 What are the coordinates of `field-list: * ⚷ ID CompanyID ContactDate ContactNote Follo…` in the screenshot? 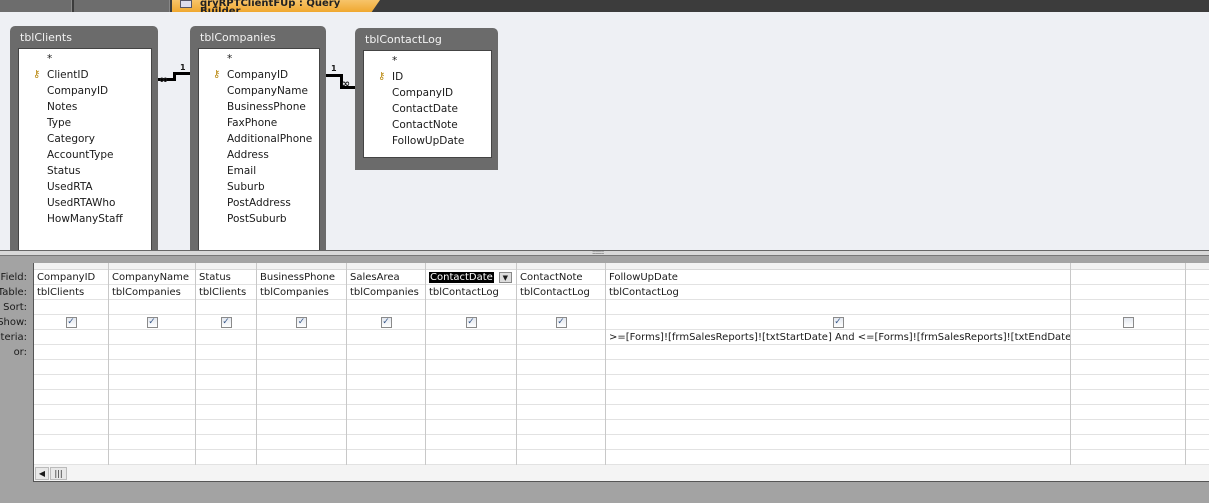 It's located at (427, 104).